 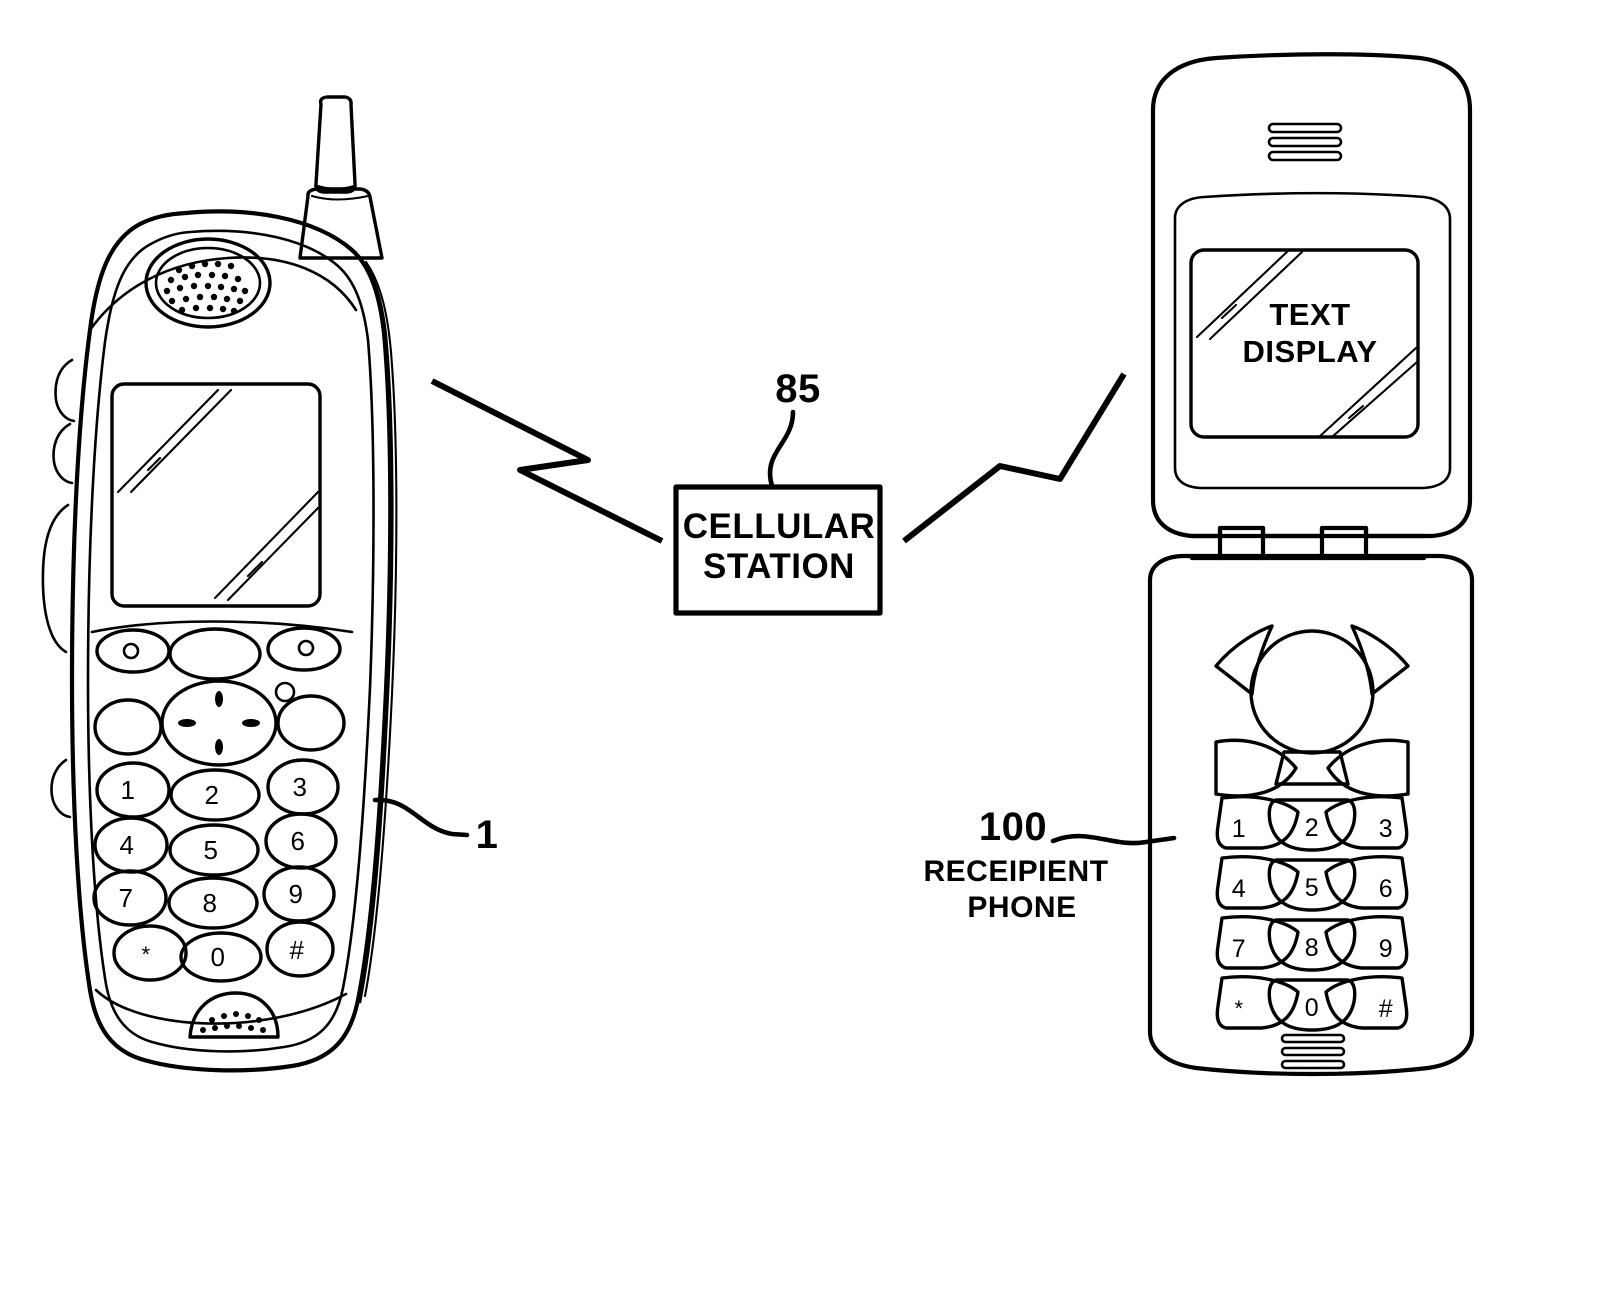 What do you see at coordinates (212, 795) in the screenshot?
I see `sender-key-label: 2` at bounding box center [212, 795].